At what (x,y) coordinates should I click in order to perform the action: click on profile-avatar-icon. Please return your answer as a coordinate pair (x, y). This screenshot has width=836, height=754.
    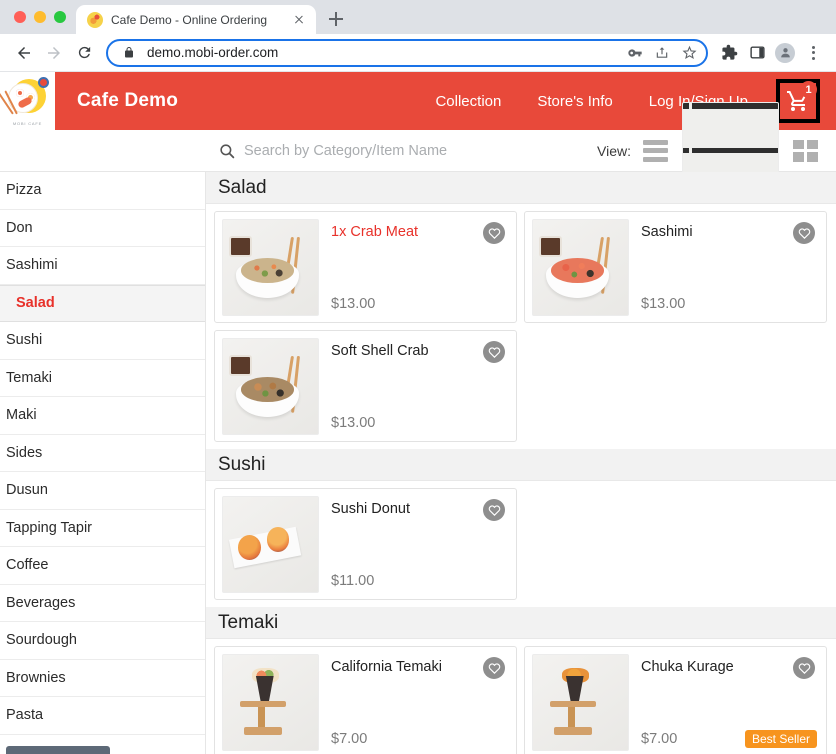
    Looking at the image, I should click on (785, 53).